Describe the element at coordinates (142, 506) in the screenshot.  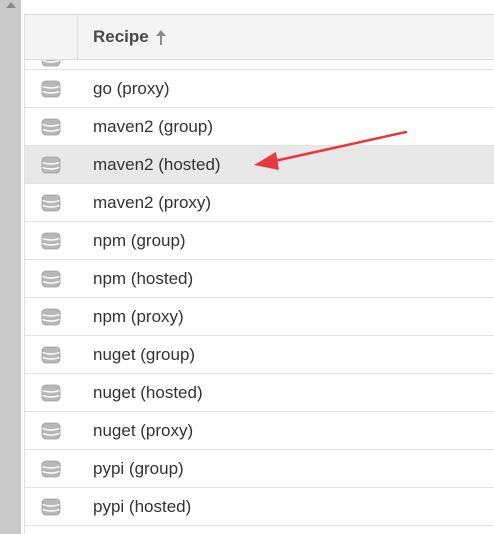
I see `recipe-name: pypi (hosted)` at that location.